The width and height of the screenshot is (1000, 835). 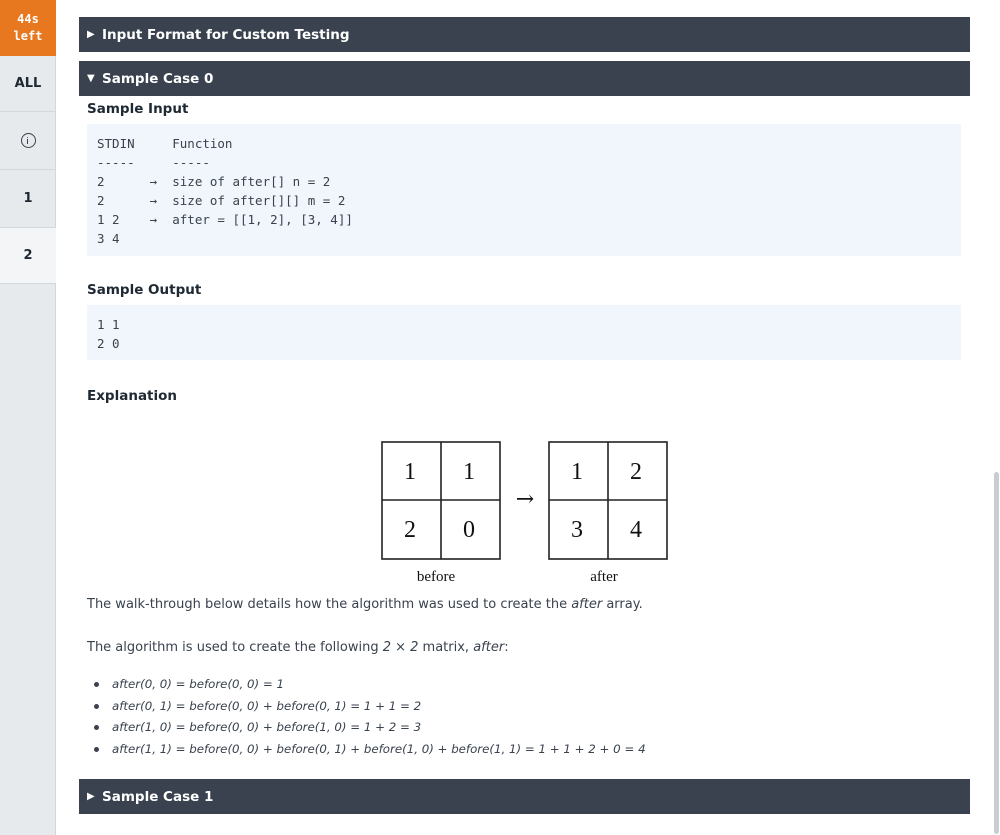 What do you see at coordinates (91, 78) in the screenshot?
I see `triangle-down-icon: ▼` at bounding box center [91, 78].